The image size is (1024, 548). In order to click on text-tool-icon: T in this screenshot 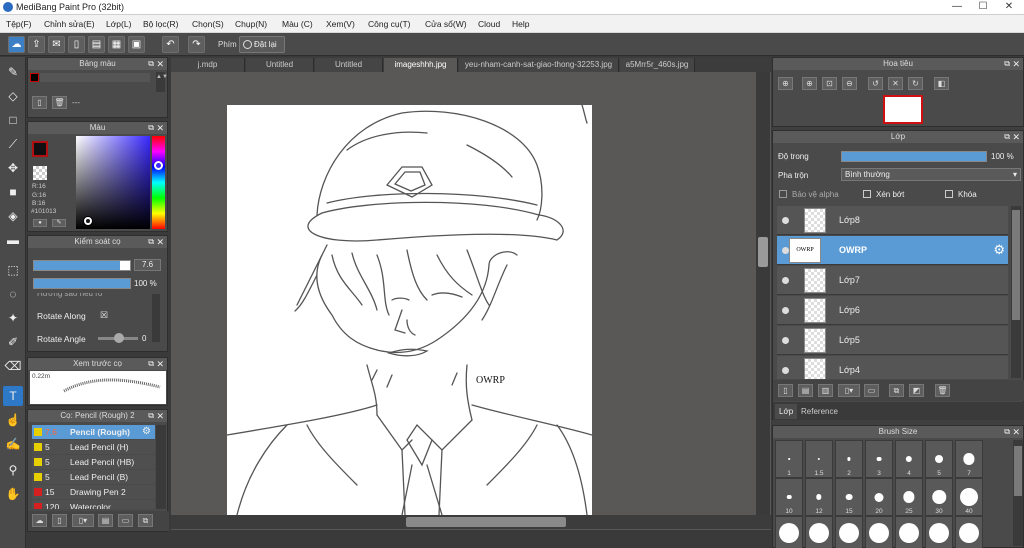, I will do `click(13, 396)`.